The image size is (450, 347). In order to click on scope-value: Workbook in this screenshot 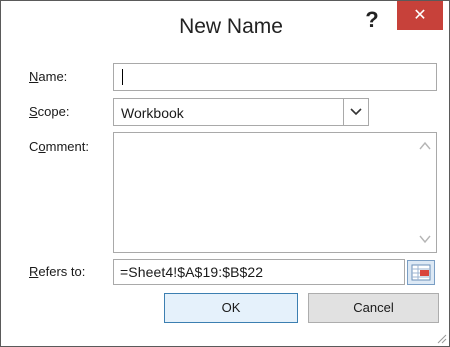, I will do `click(152, 113)`.